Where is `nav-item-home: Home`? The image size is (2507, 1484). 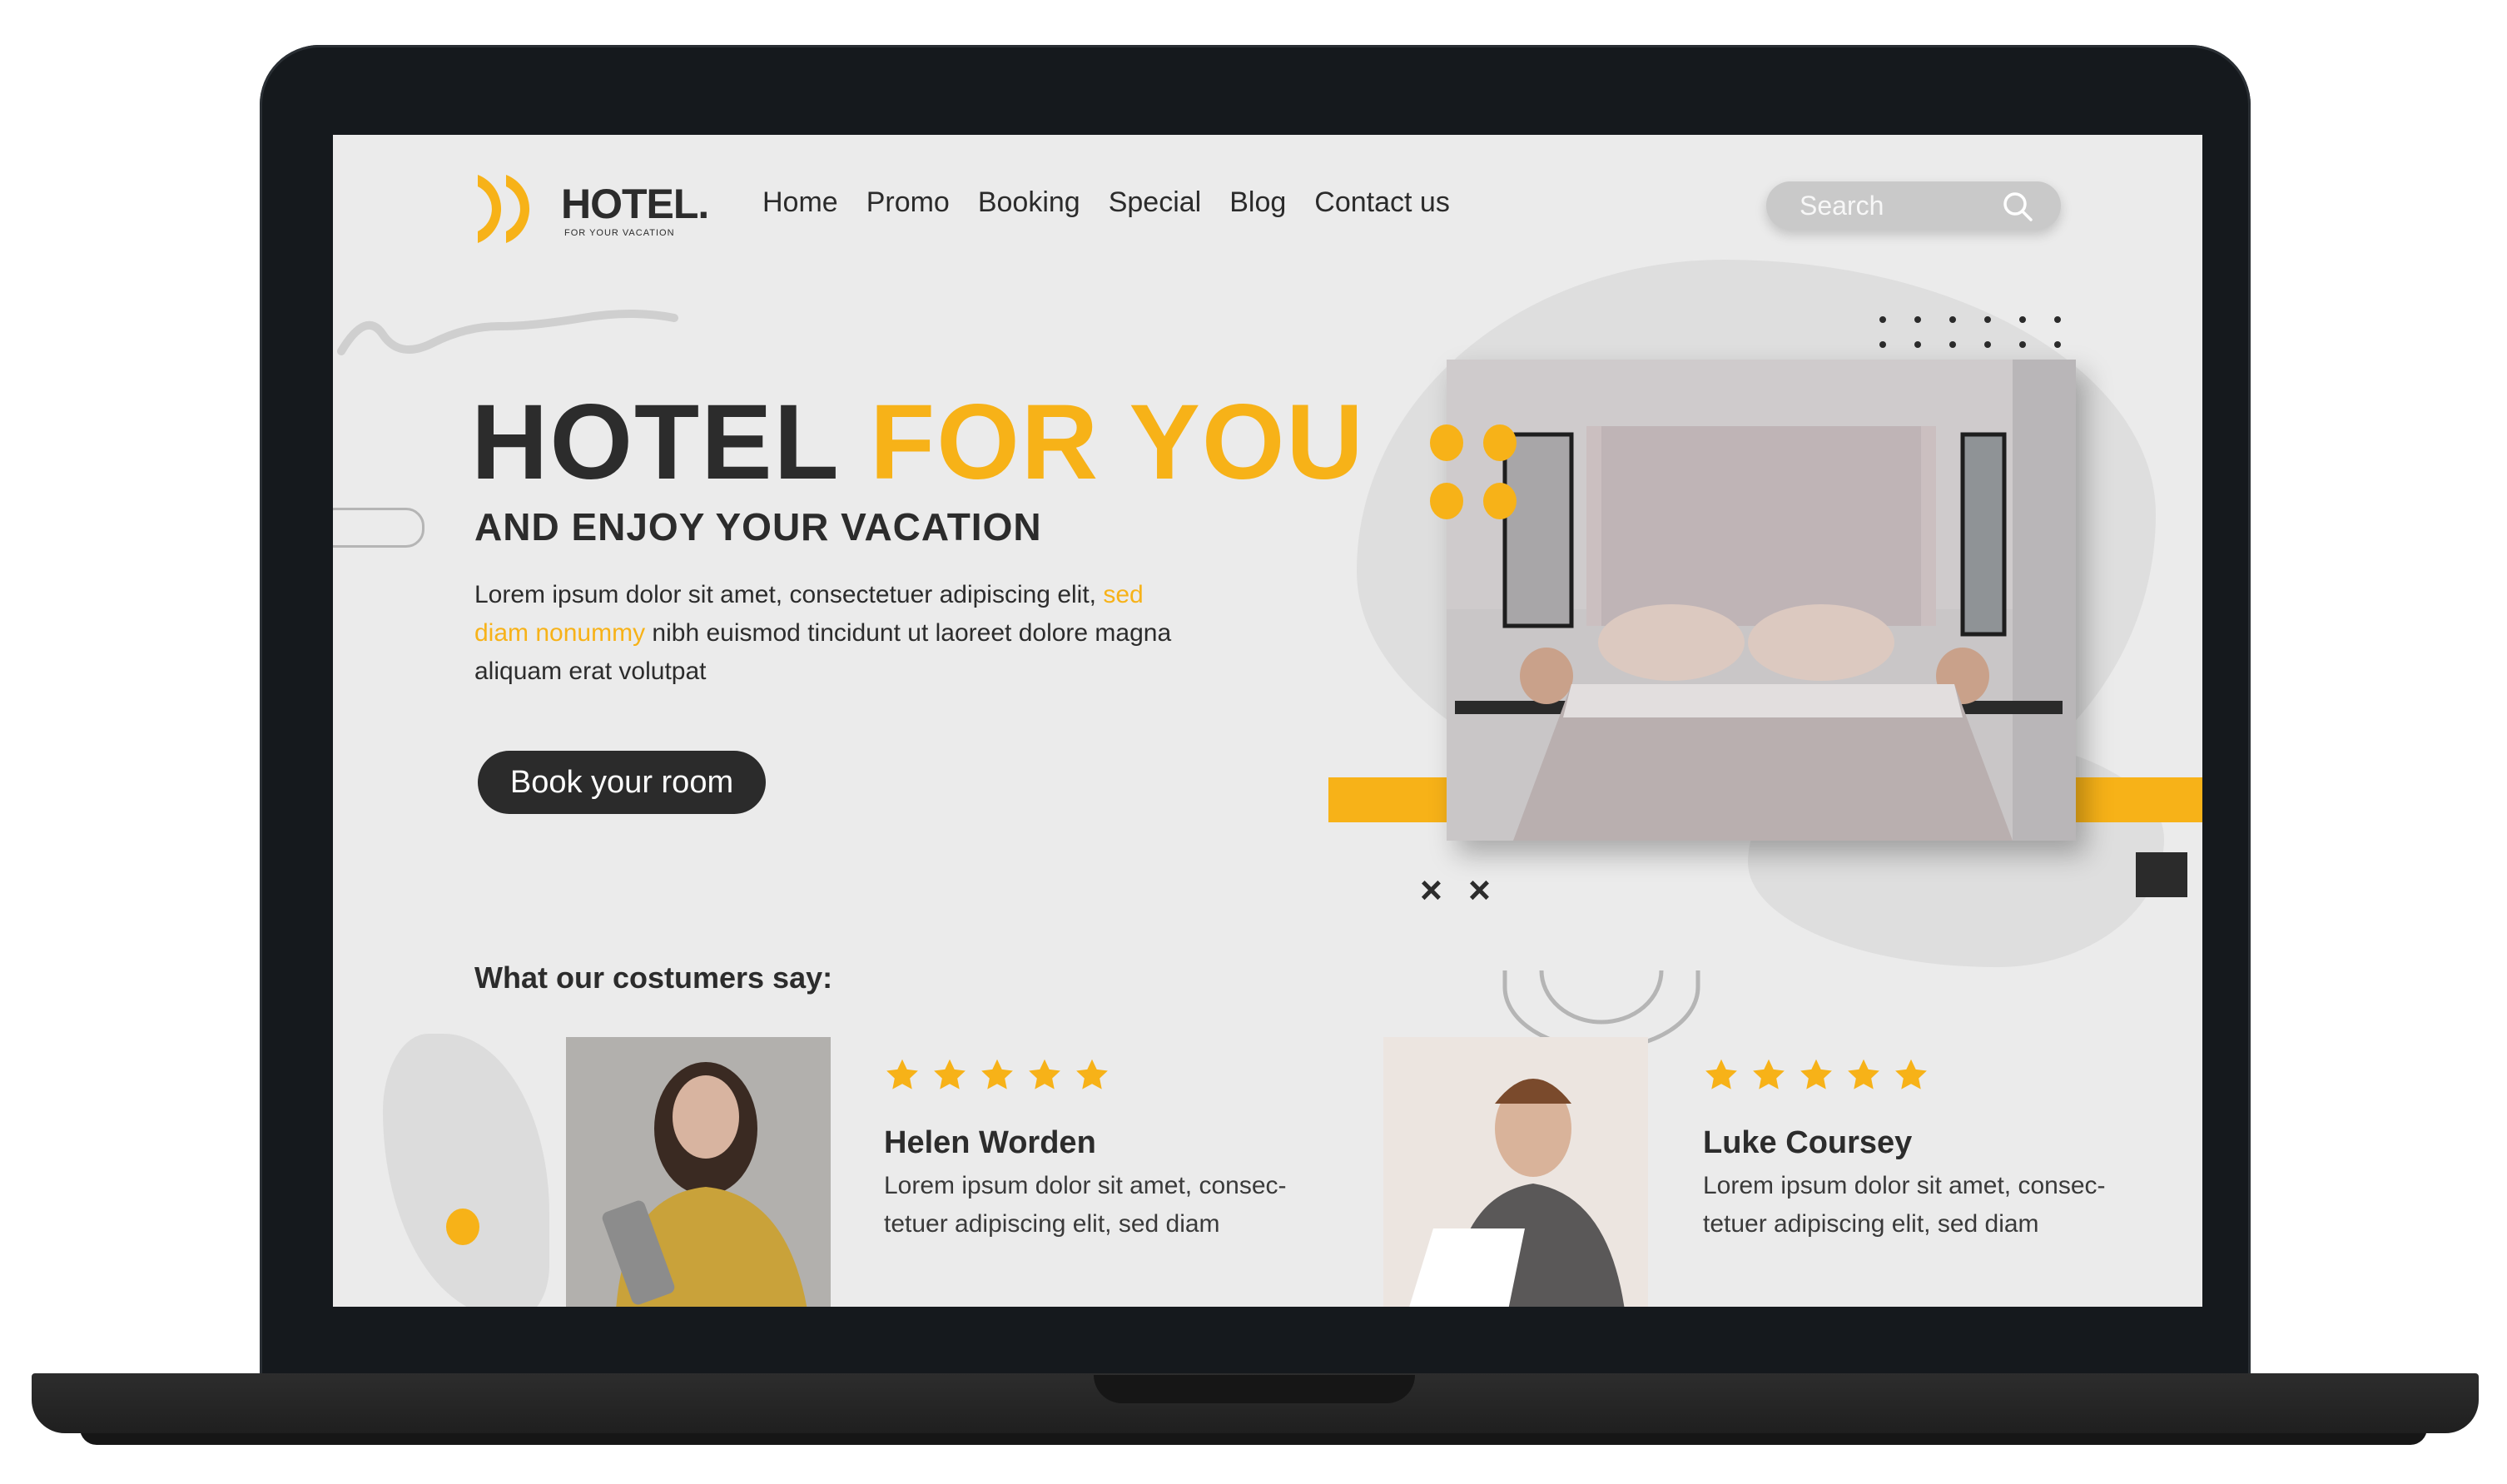 nav-item-home: Home is located at coordinates (800, 203).